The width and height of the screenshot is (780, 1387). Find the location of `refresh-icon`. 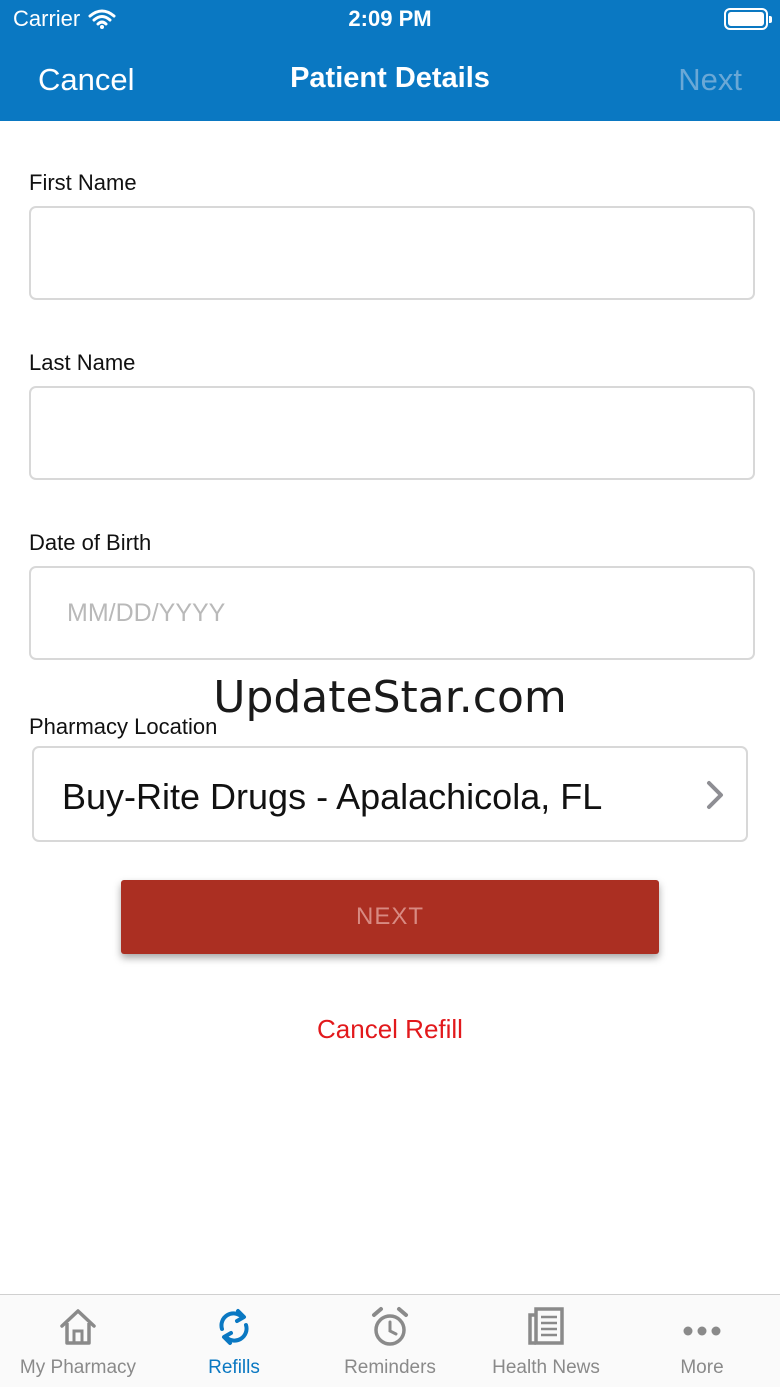

refresh-icon is located at coordinates (234, 1327).